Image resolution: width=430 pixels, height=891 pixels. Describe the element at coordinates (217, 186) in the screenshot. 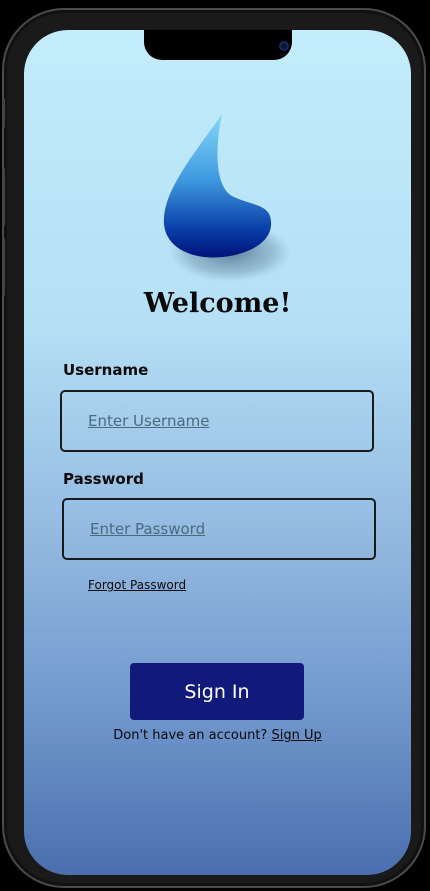

I see `logo-drop` at that location.